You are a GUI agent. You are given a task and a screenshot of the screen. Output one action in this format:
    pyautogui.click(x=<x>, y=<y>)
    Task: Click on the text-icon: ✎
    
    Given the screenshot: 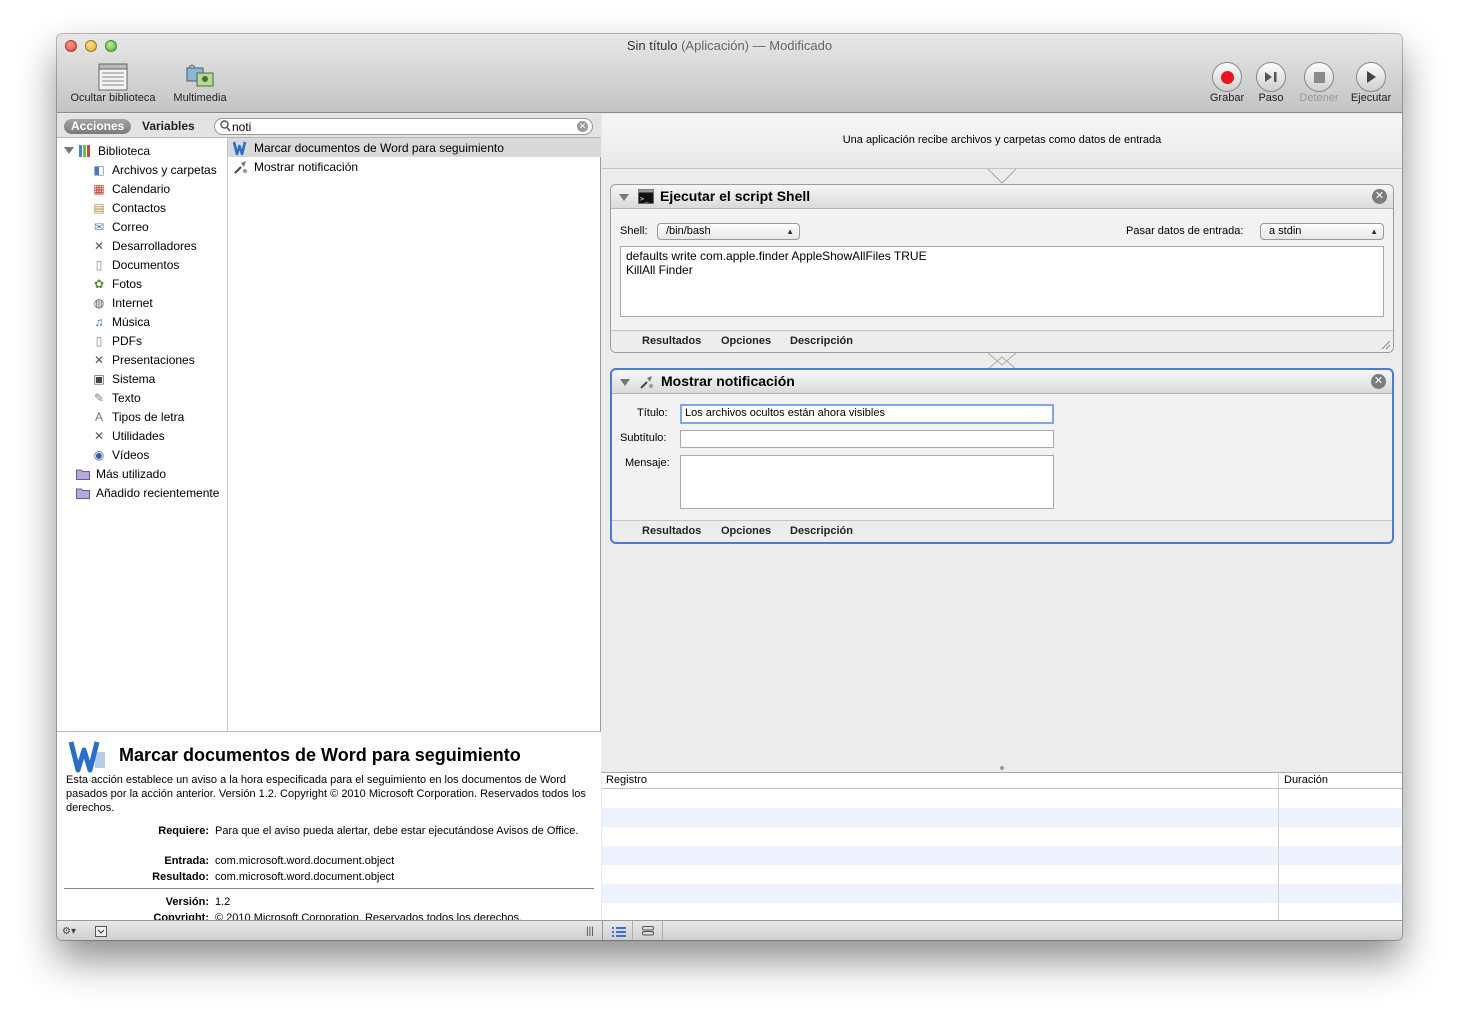 What is the action you would take?
    pyautogui.click(x=99, y=397)
    